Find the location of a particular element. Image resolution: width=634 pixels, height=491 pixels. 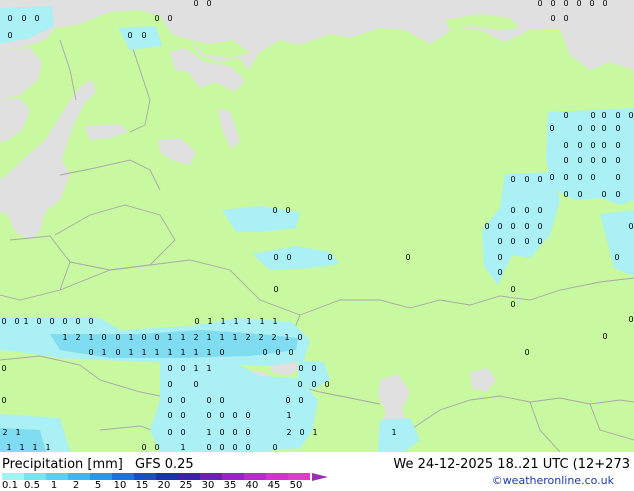

credit-link: ©weatheronline.co.uk is located at coordinates (553, 480).